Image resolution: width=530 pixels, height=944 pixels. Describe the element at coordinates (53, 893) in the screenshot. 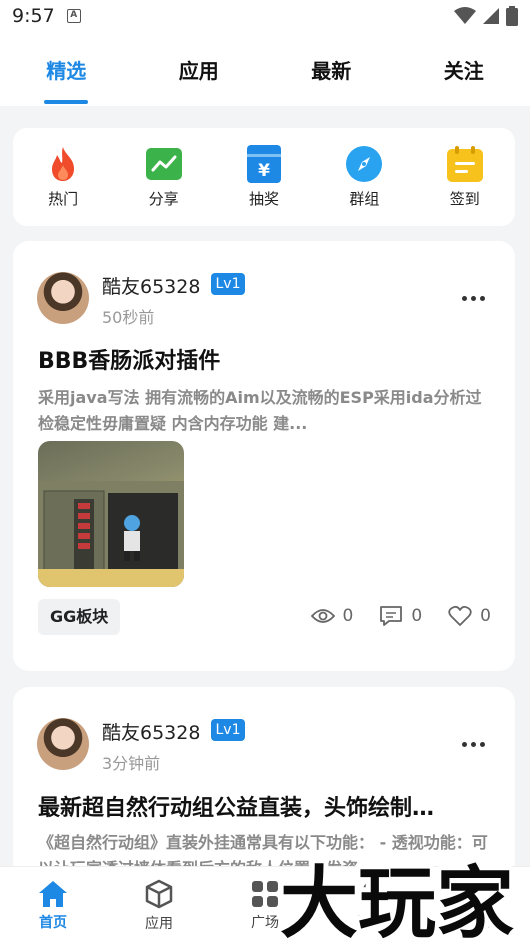

I see `home-icon` at that location.